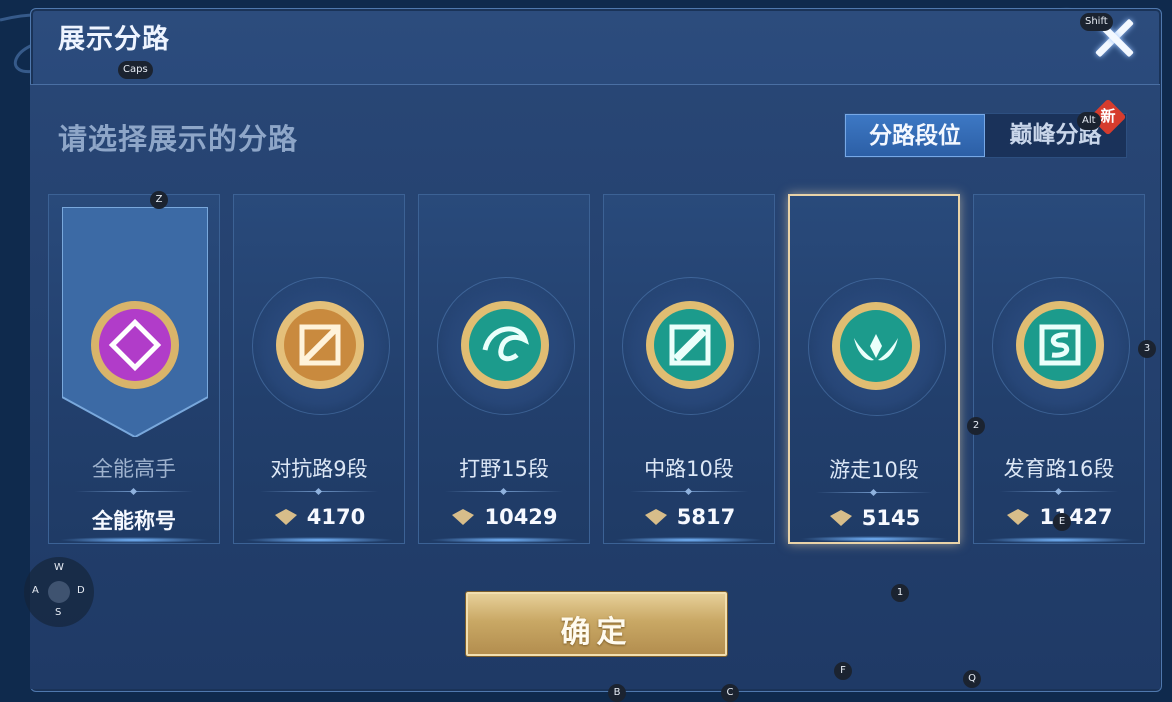 The height and width of the screenshot is (702, 1172). Describe the element at coordinates (1089, 121) in the screenshot. I see `key-hint-alt: Alt` at that location.